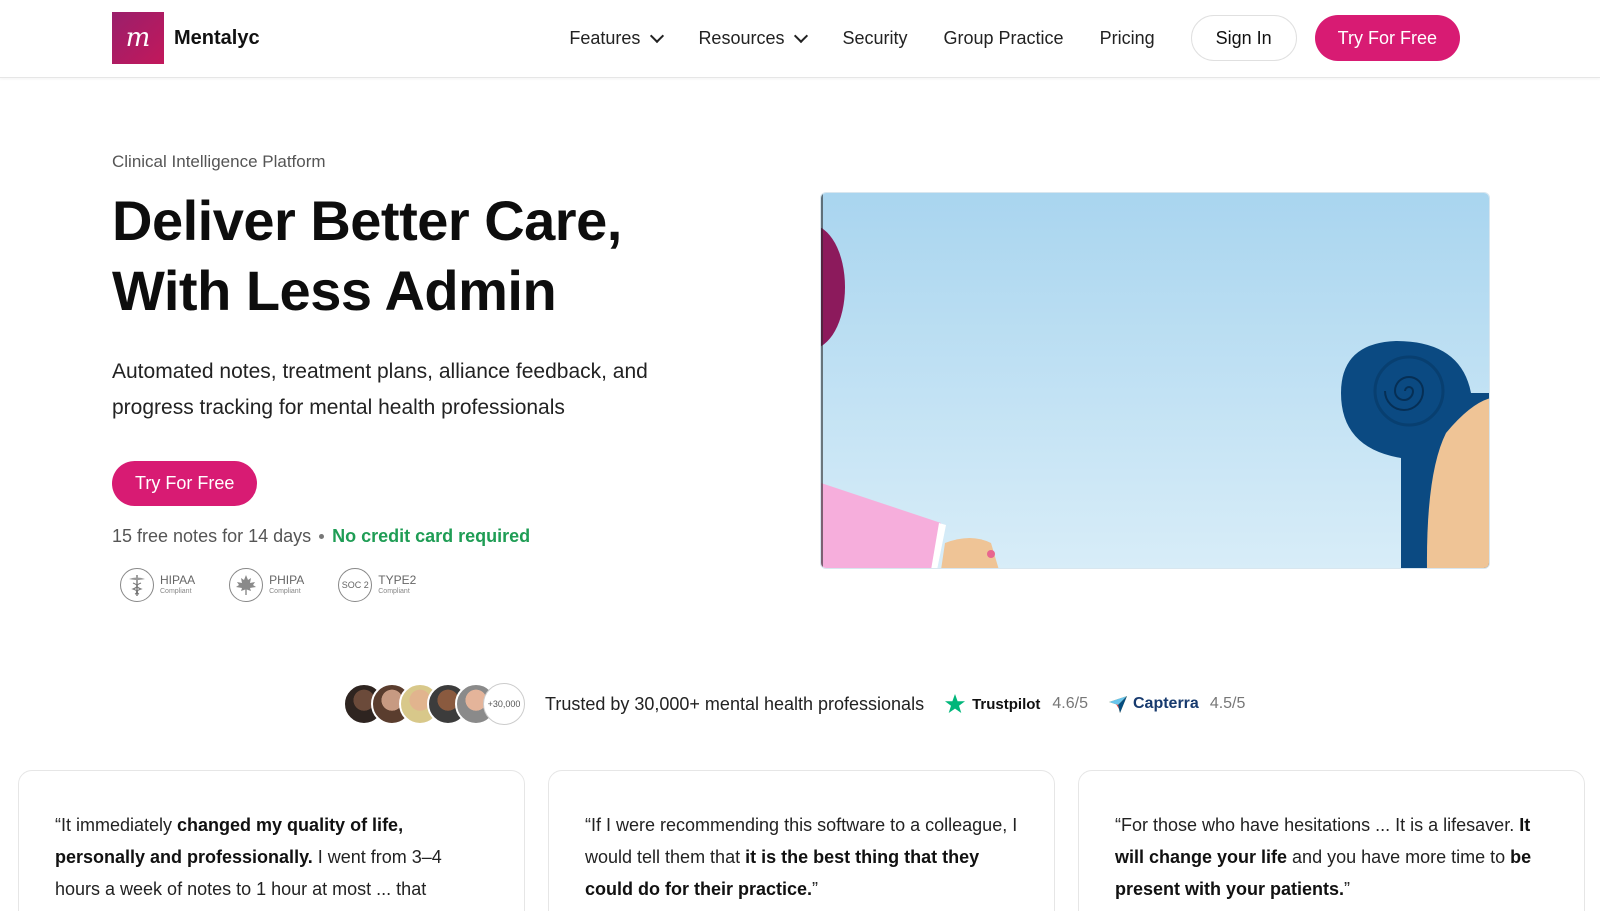 The image size is (1600, 911). Describe the element at coordinates (1118, 704) in the screenshot. I see `capterra-arrow-icon` at that location.